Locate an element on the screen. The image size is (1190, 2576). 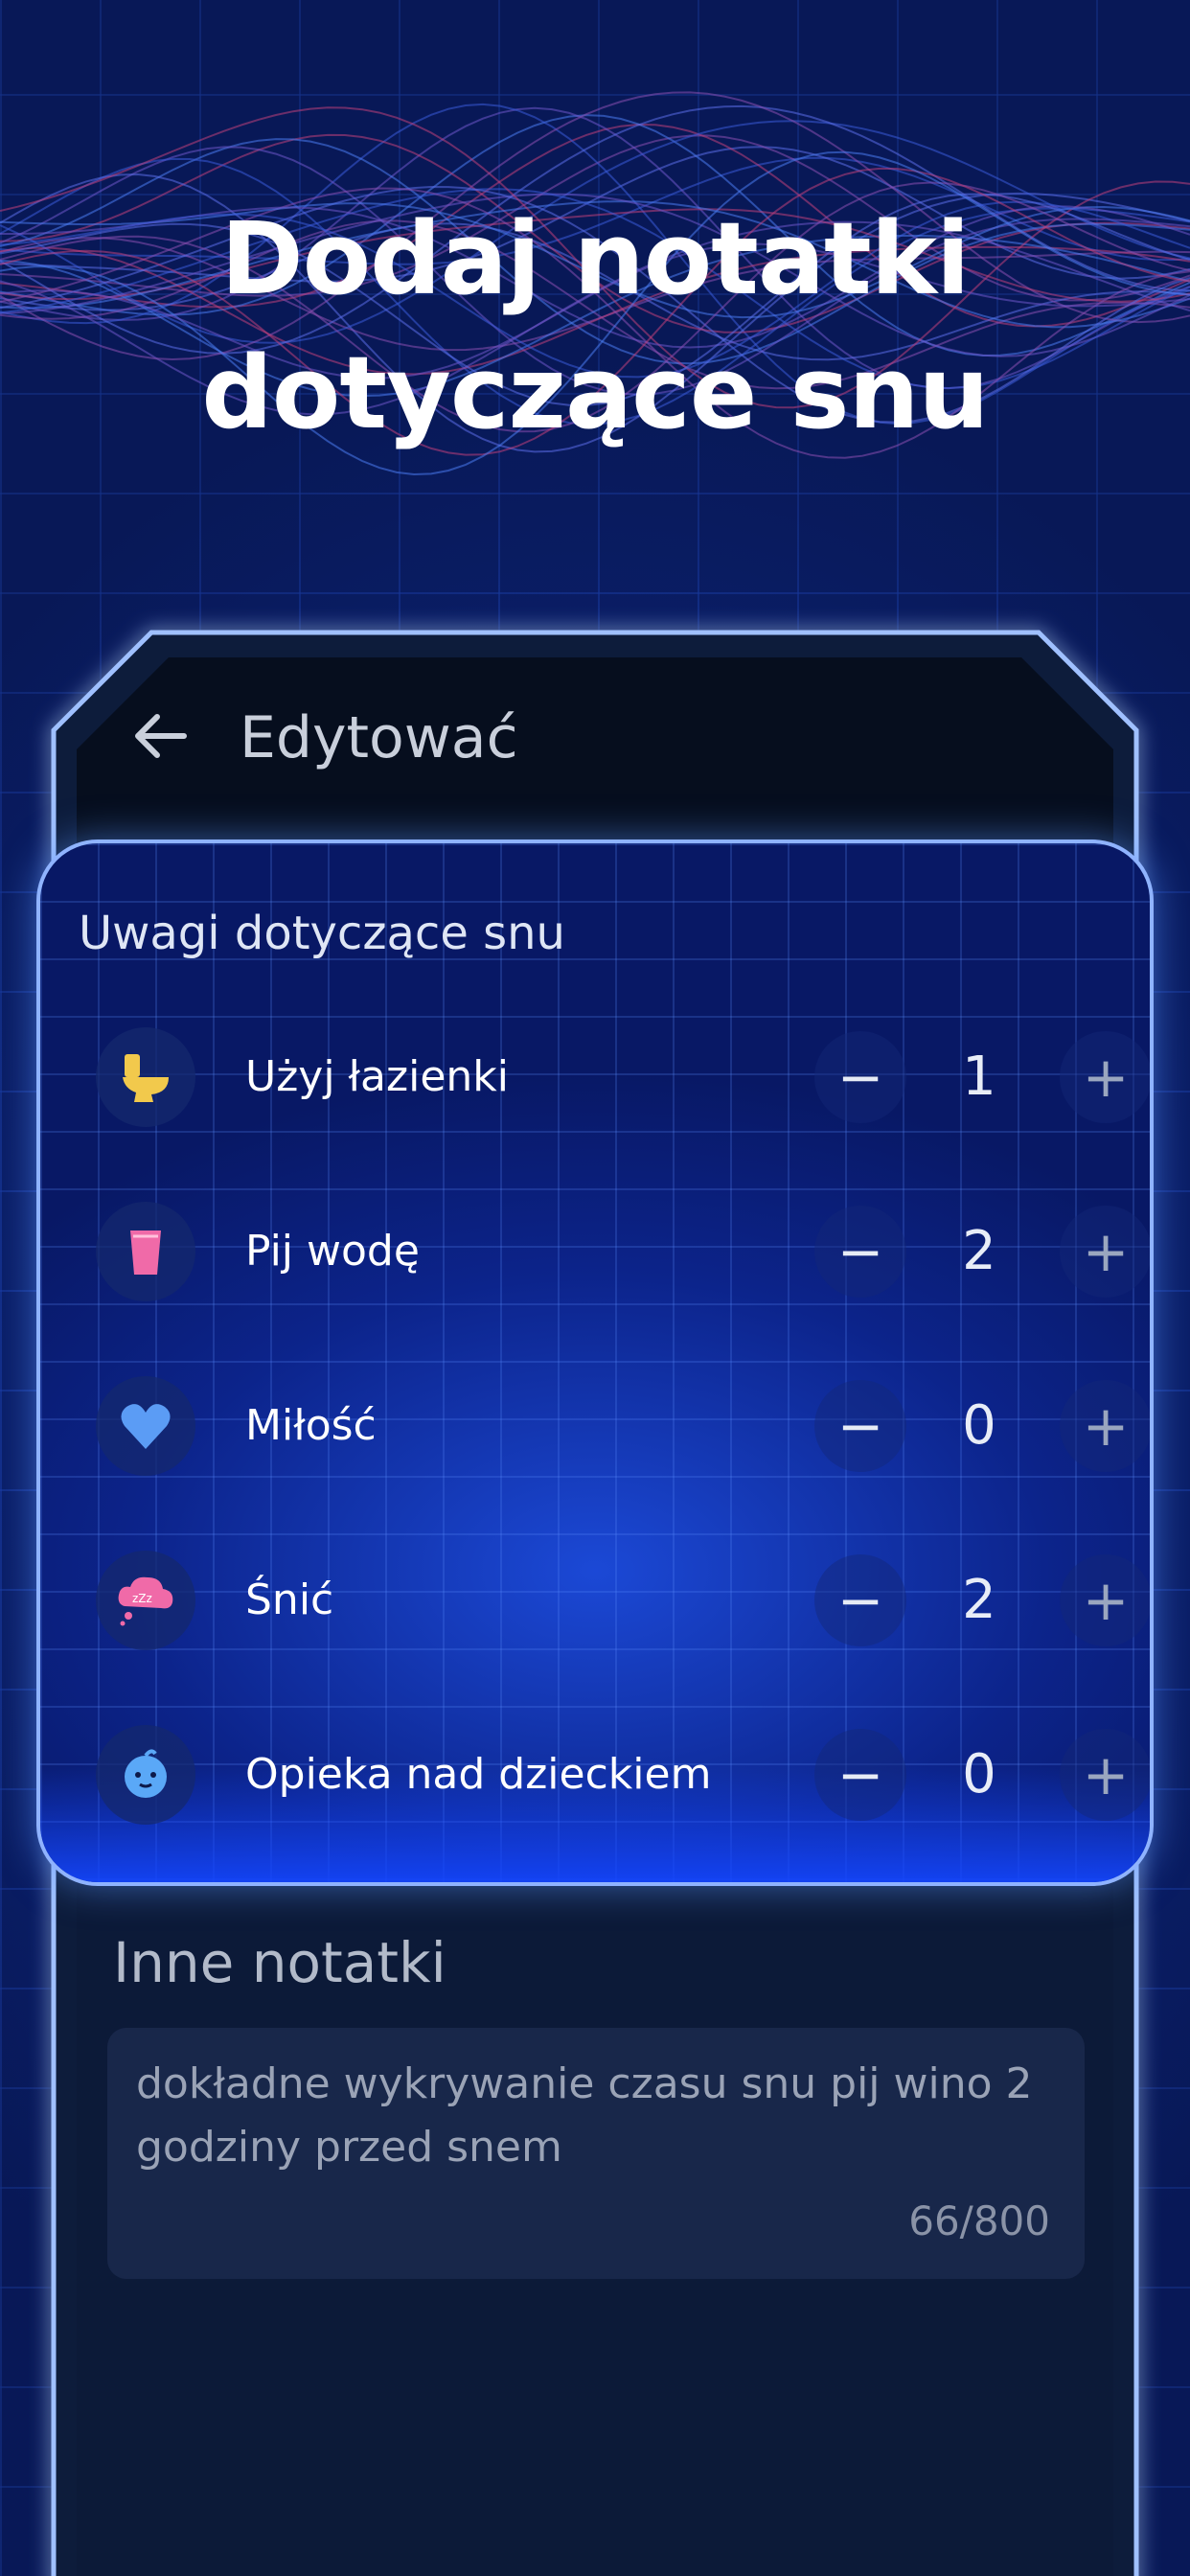
toilet-icon is located at coordinates (146, 1077).